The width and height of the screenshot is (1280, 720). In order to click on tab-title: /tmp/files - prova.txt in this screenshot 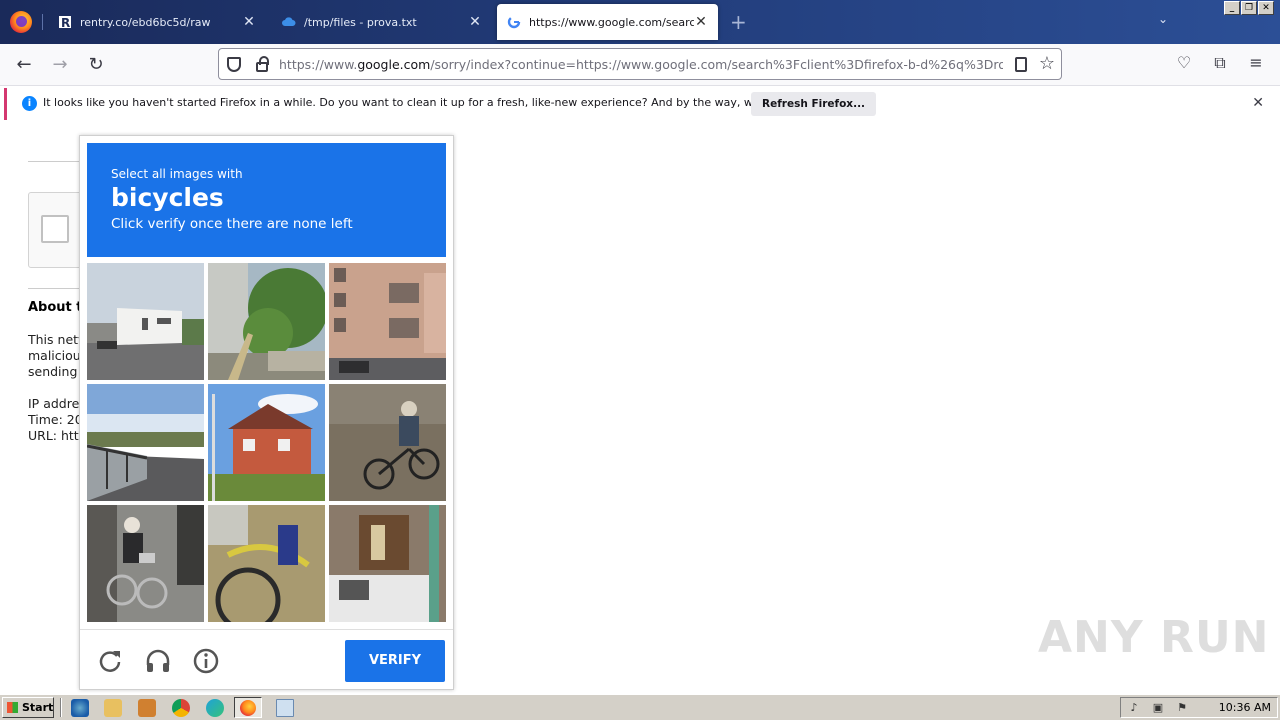, I will do `click(360, 22)`.